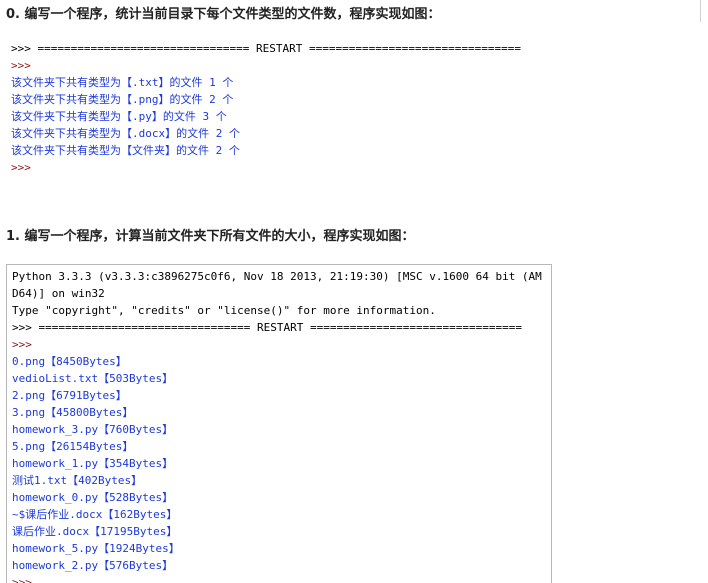 The height and width of the screenshot is (583, 708). Describe the element at coordinates (93, 463) in the screenshot. I see `file-line: homework_1.py【354Bytes】` at that location.